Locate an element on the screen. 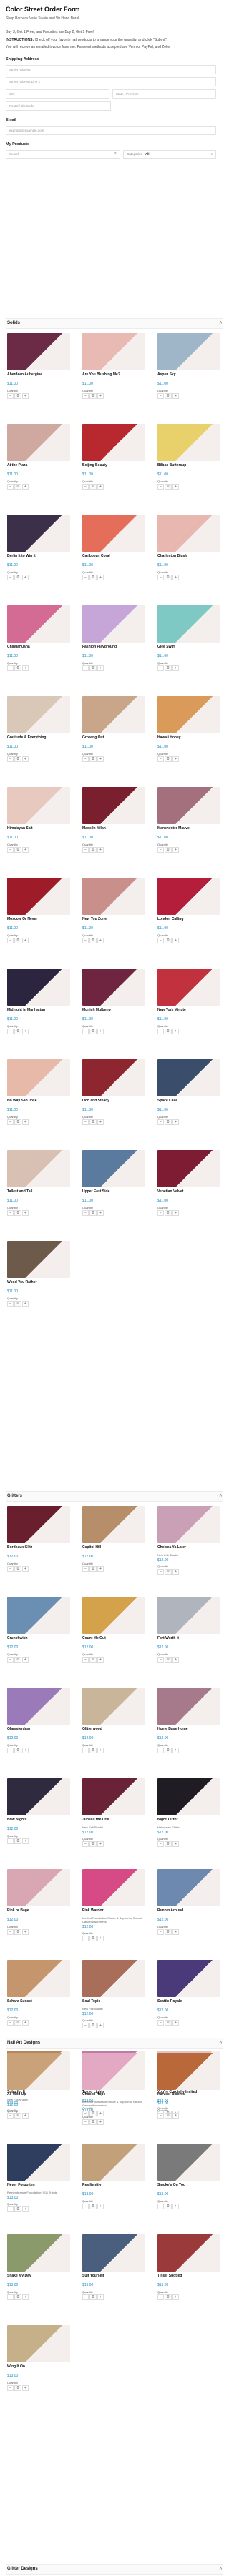  search-input: Search ⌕ is located at coordinates (63, 155).